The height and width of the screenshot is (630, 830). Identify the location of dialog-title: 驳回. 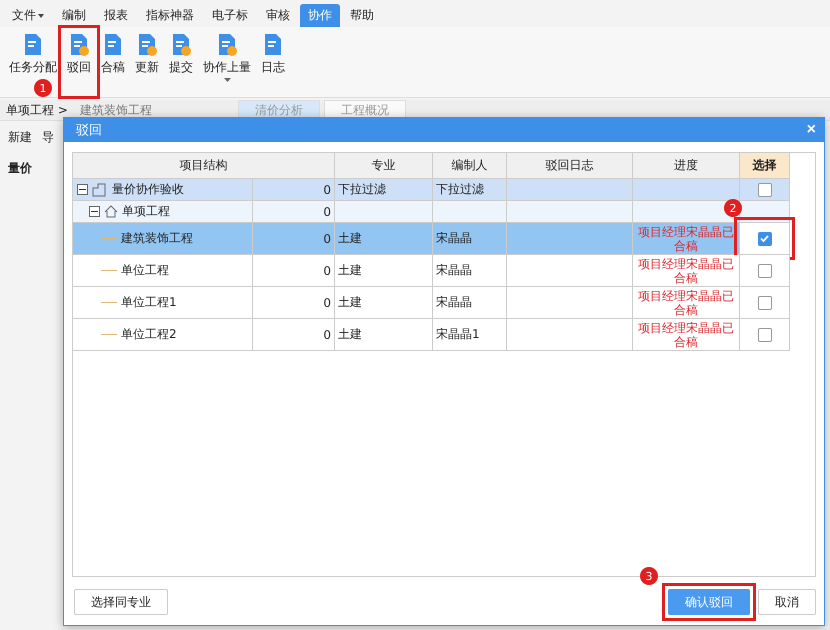
(89, 130).